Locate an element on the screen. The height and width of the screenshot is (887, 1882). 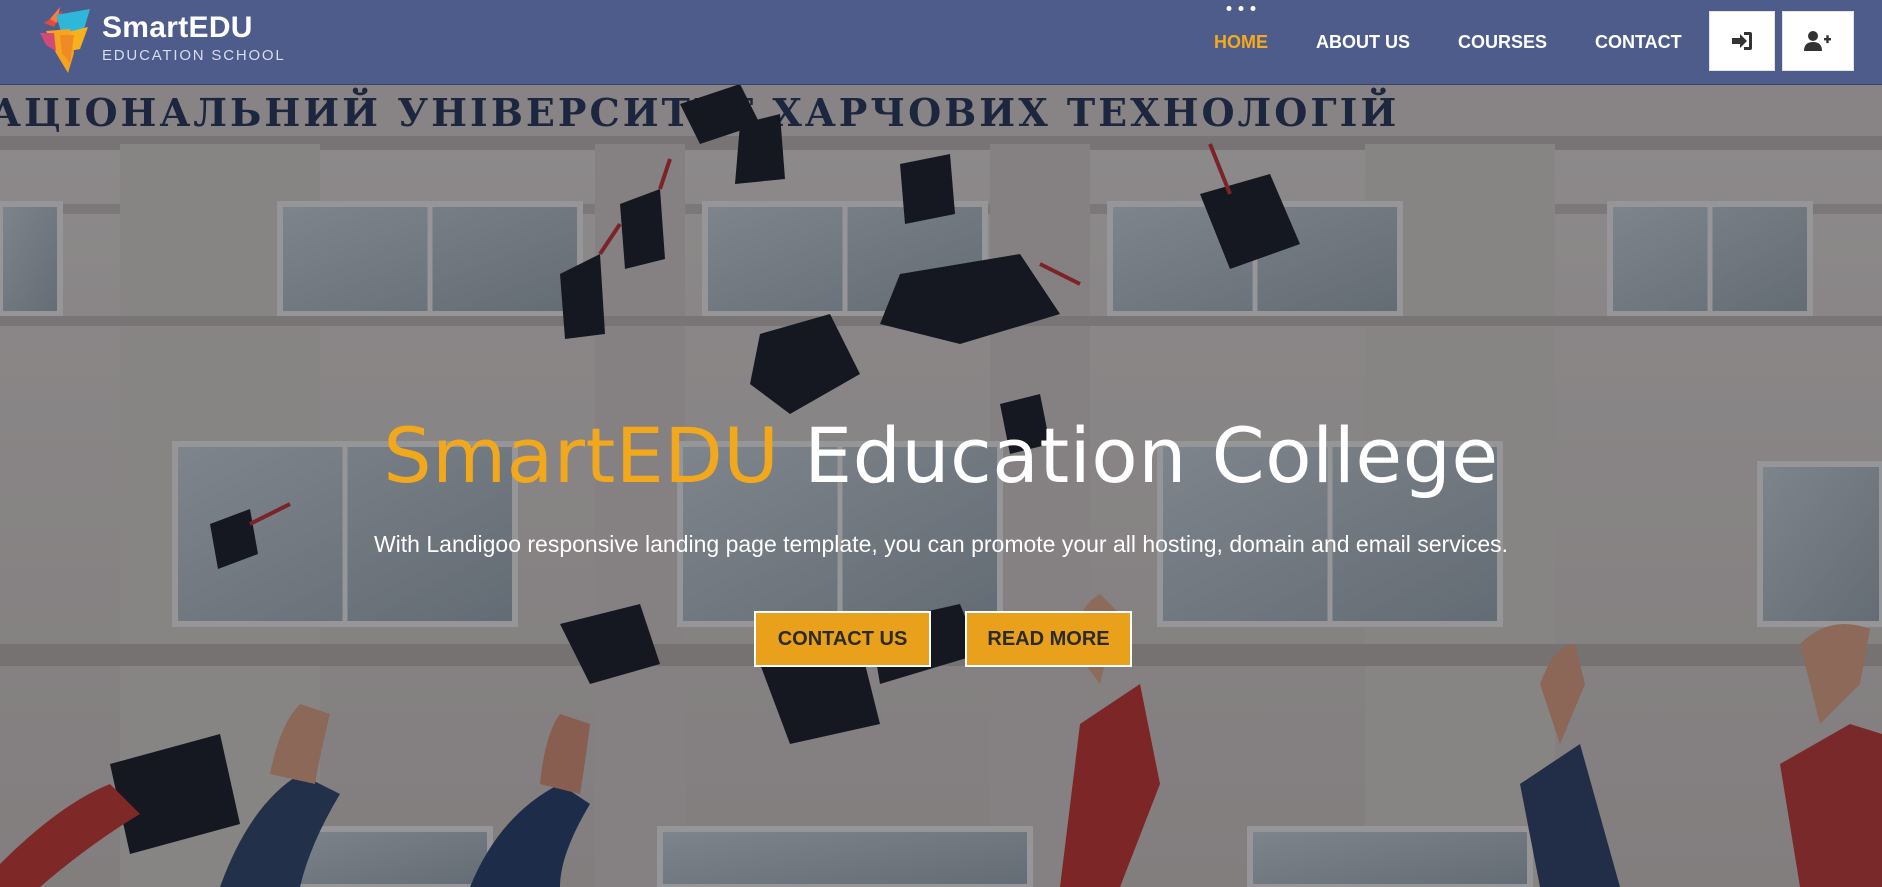
contact-us-button: CONTACT US is located at coordinates (842, 639).